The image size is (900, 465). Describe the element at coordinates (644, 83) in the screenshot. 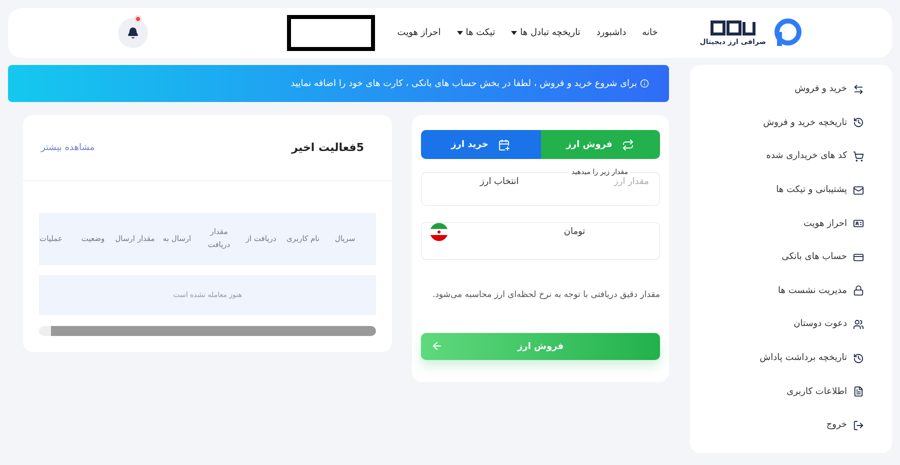

I see `info-icon` at that location.